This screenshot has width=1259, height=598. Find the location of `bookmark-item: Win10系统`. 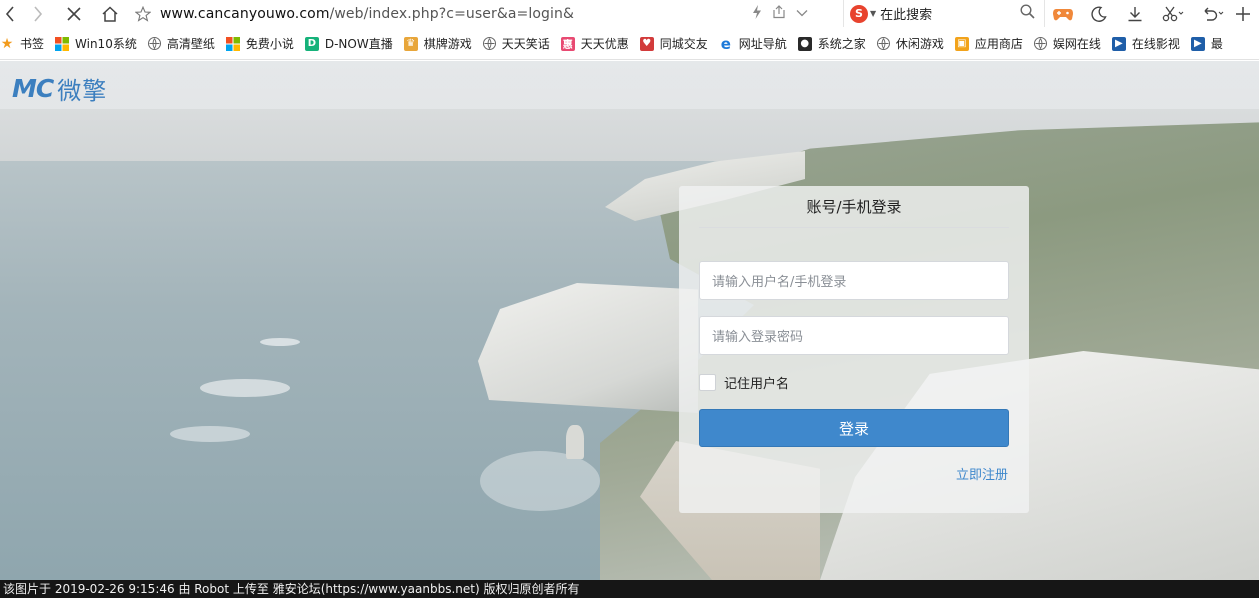

bookmark-item: Win10系统 is located at coordinates (95, 43).